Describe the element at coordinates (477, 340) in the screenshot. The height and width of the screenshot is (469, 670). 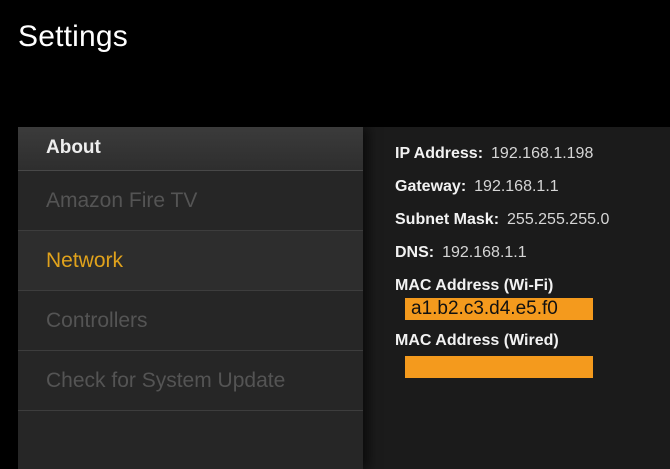
I see `mac-wired-label: MAC Address (Wired)` at that location.